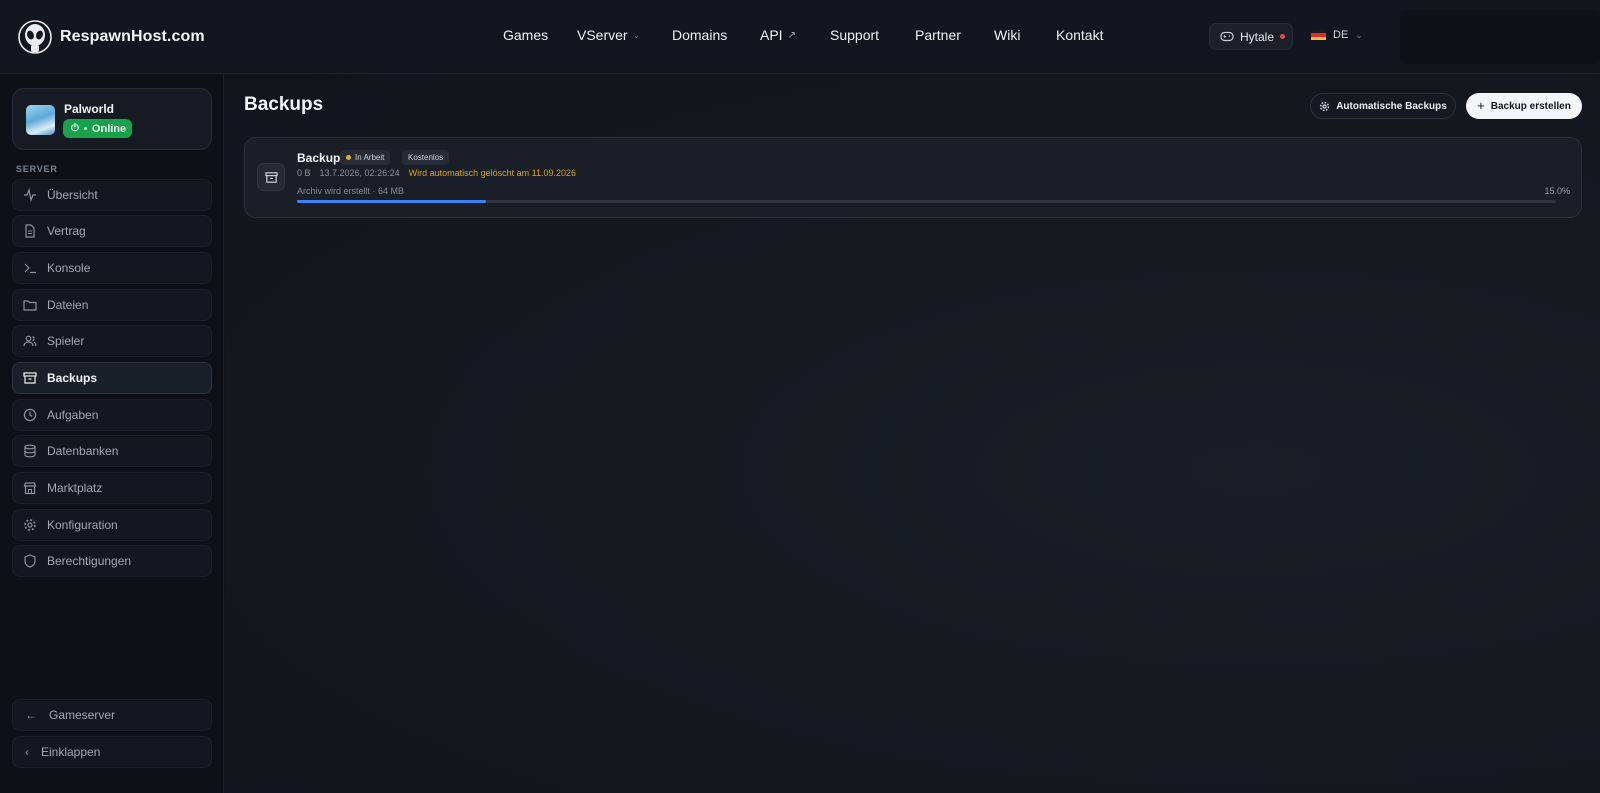  I want to click on nav-item-partner: Partner, so click(938, 35).